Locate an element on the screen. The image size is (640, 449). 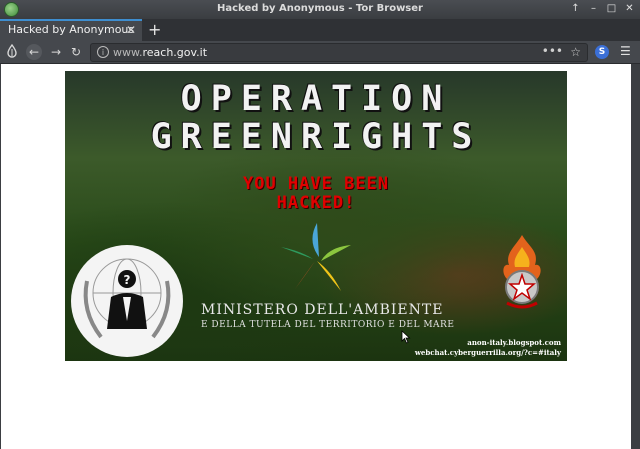
chat-url-text: webchat.cyberguerrilla.org/?c=#italy is located at coordinates (487, 352).